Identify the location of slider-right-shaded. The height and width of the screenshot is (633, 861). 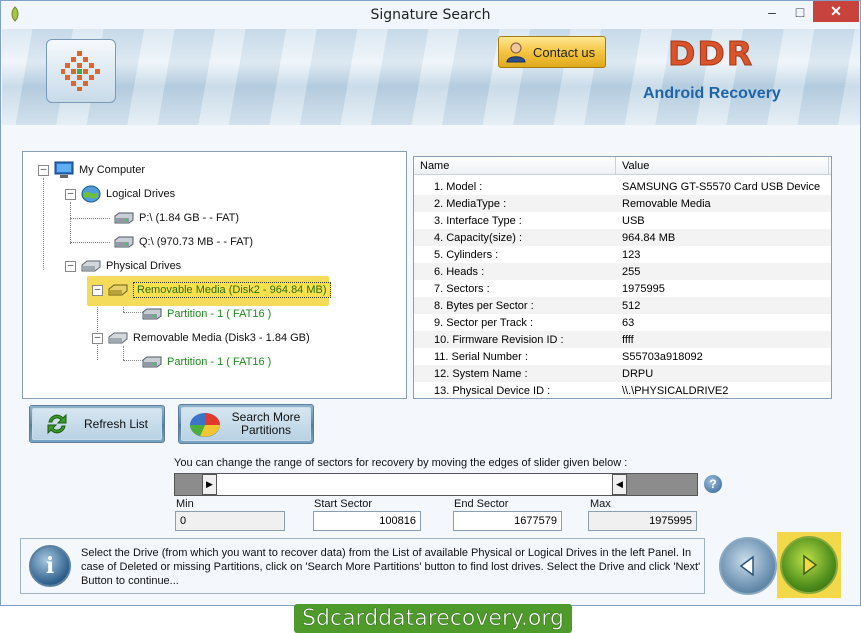
(662, 484).